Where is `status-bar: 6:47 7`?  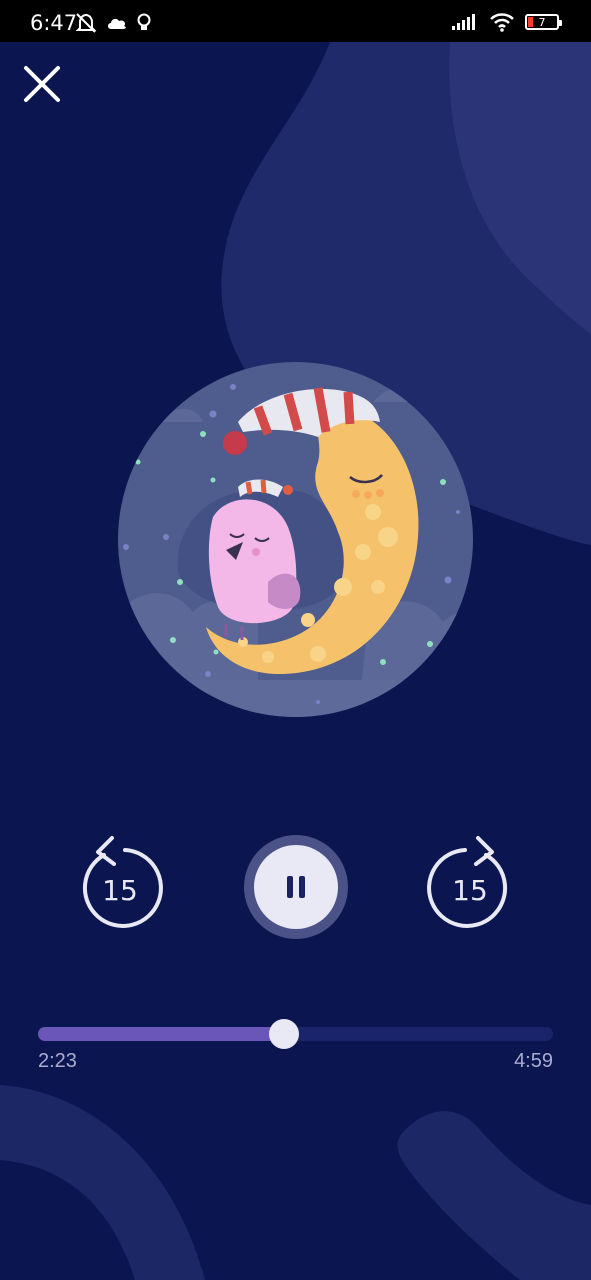 status-bar: 6:47 7 is located at coordinates (295, 21).